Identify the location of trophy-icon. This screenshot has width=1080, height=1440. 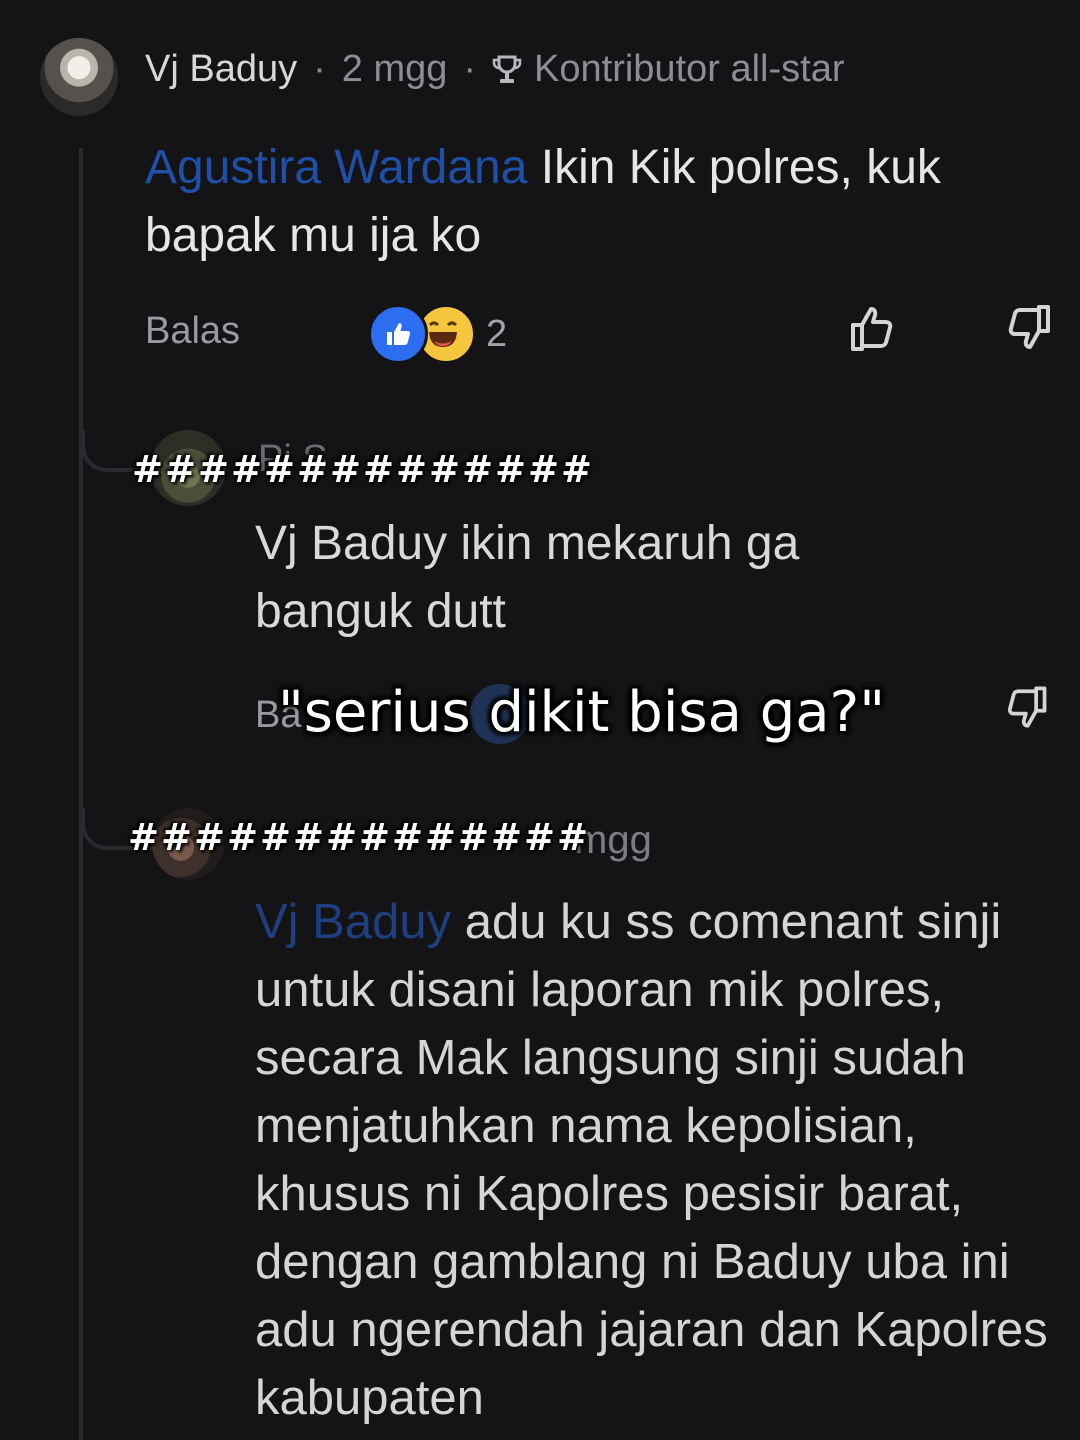
(507, 69).